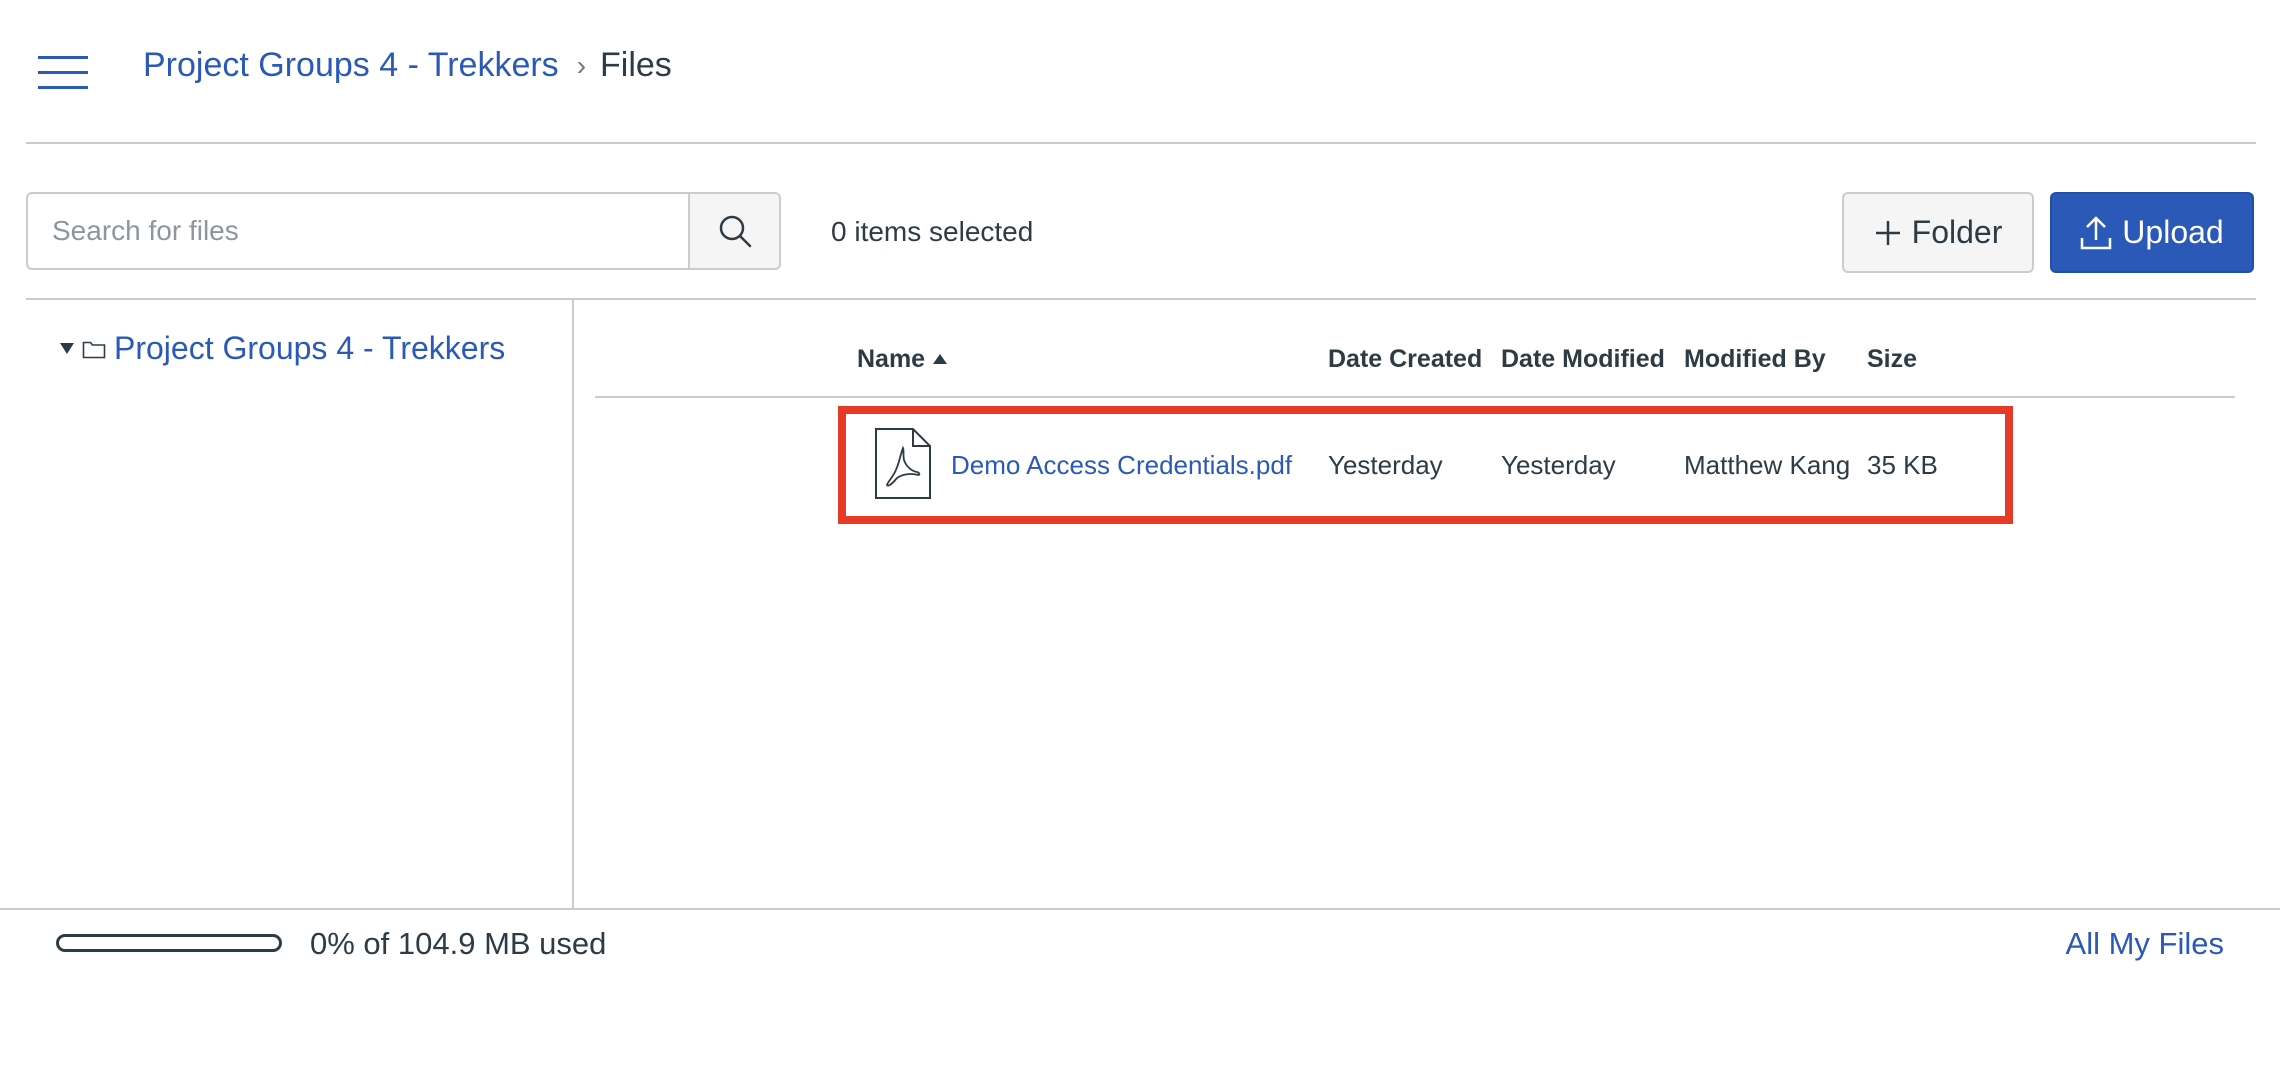 This screenshot has height=1074, width=2290. Describe the element at coordinates (2096, 232) in the screenshot. I see `upload-icon` at that location.